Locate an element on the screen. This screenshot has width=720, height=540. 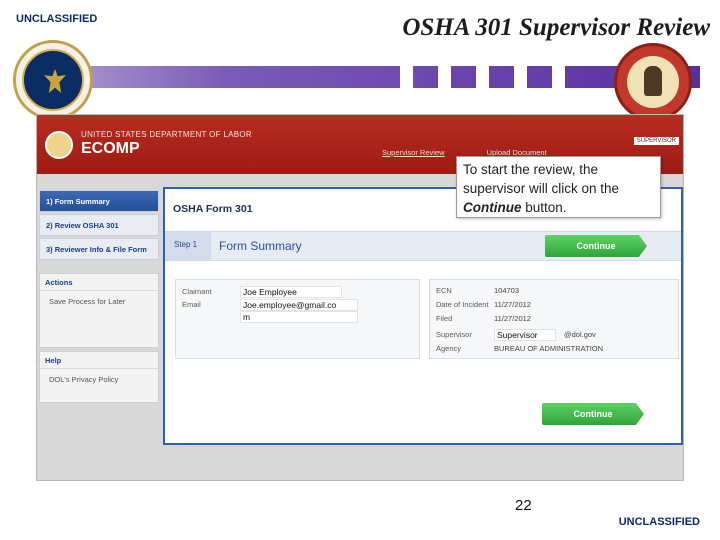
minuteman-icon is located at coordinates (653, 81).